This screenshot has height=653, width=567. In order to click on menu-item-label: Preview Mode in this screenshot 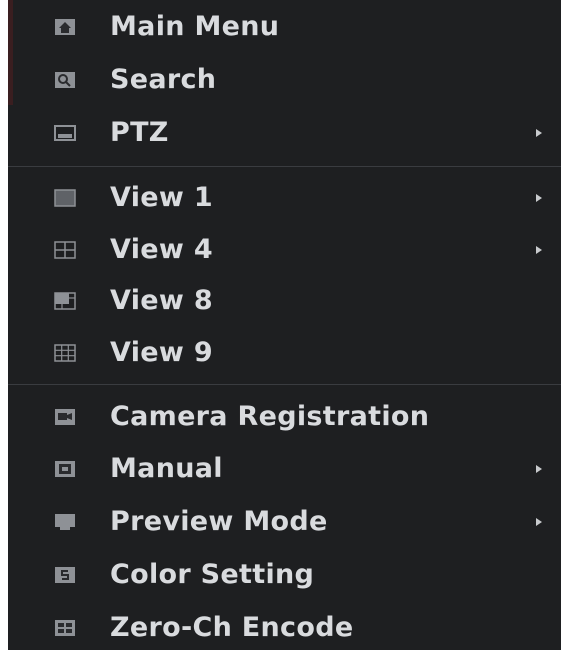, I will do `click(219, 521)`.